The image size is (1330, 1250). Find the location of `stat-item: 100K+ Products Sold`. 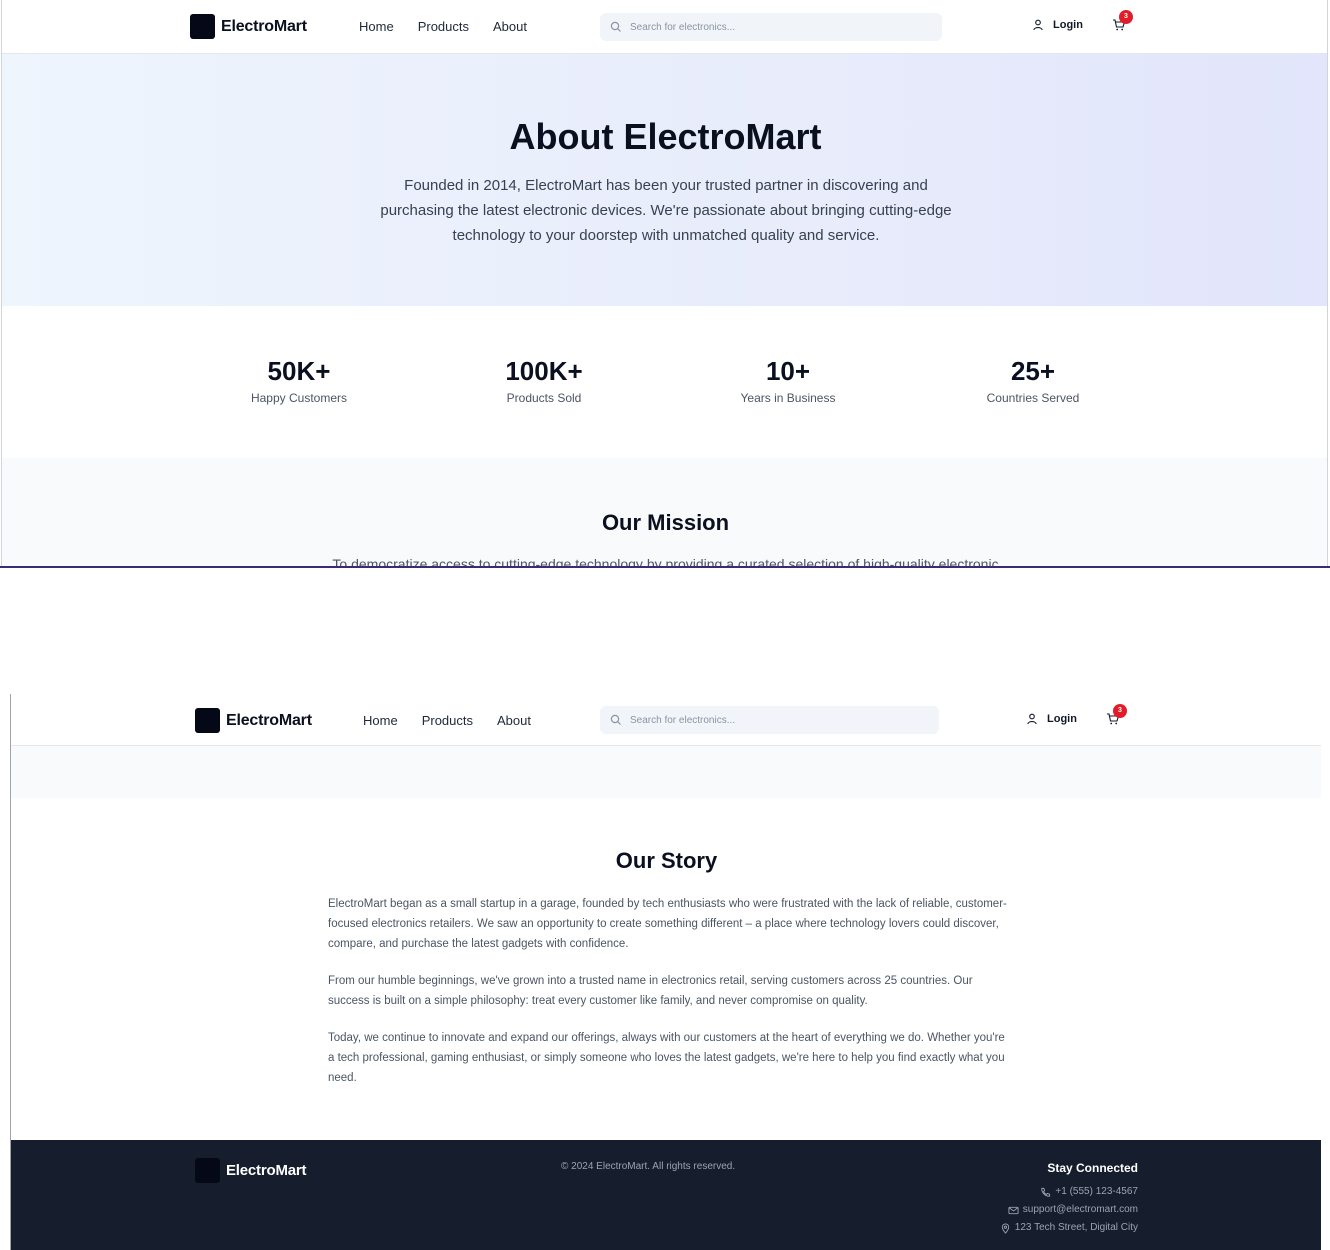

stat-item: 100K+ Products Sold is located at coordinates (544, 380).